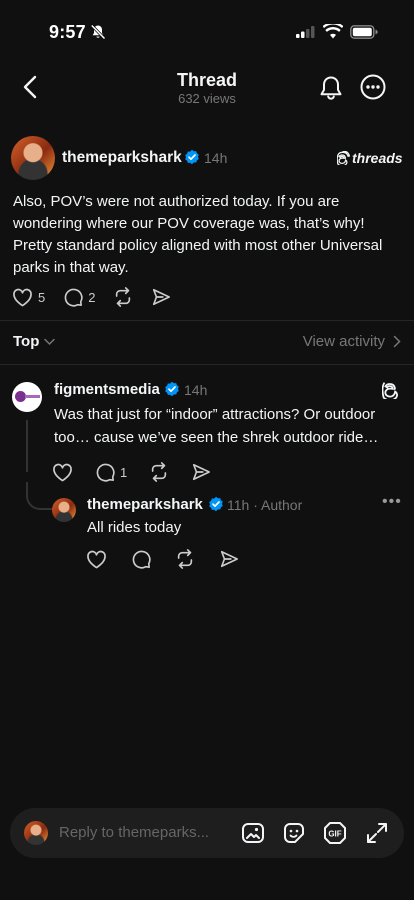  Describe the element at coordinates (207, 30) in the screenshot. I see `status-bar: 9:57` at that location.